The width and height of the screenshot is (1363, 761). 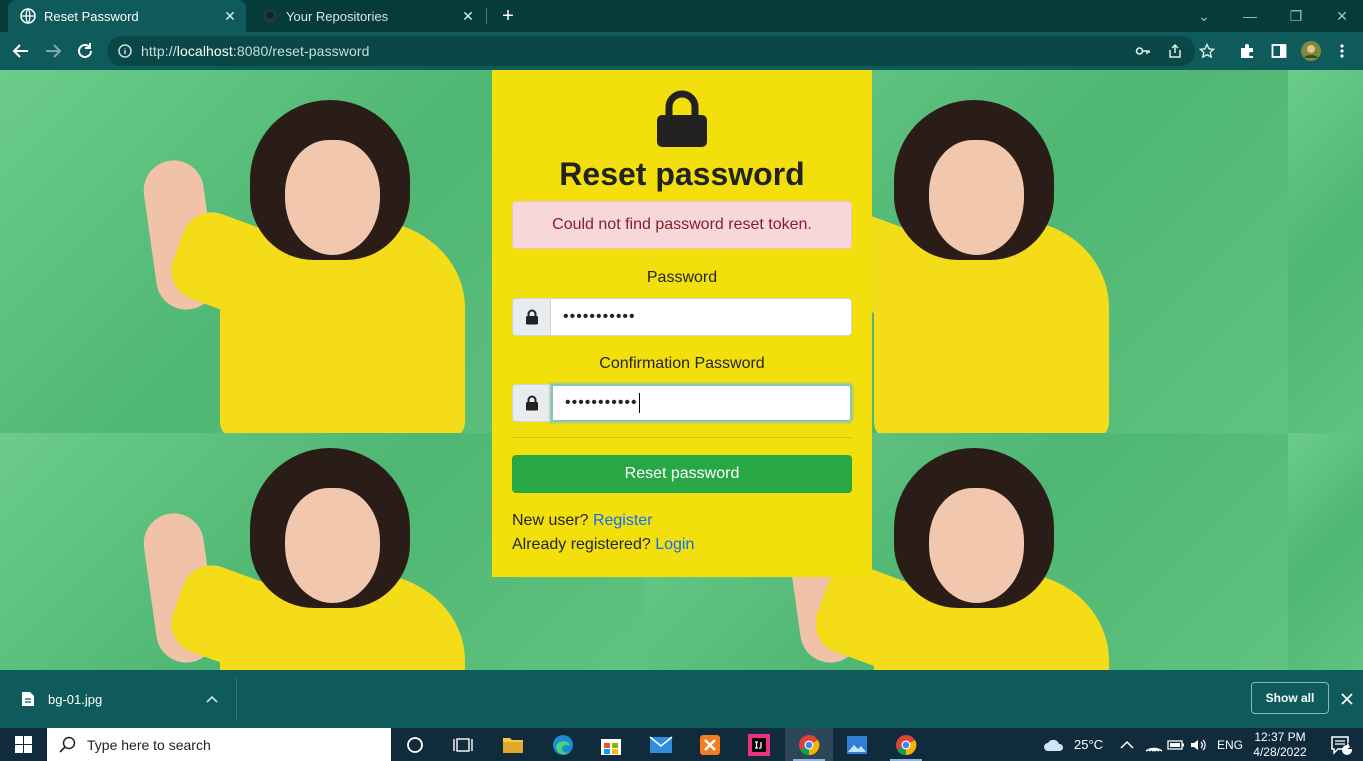 What do you see at coordinates (28, 16) in the screenshot?
I see `globe-icon` at bounding box center [28, 16].